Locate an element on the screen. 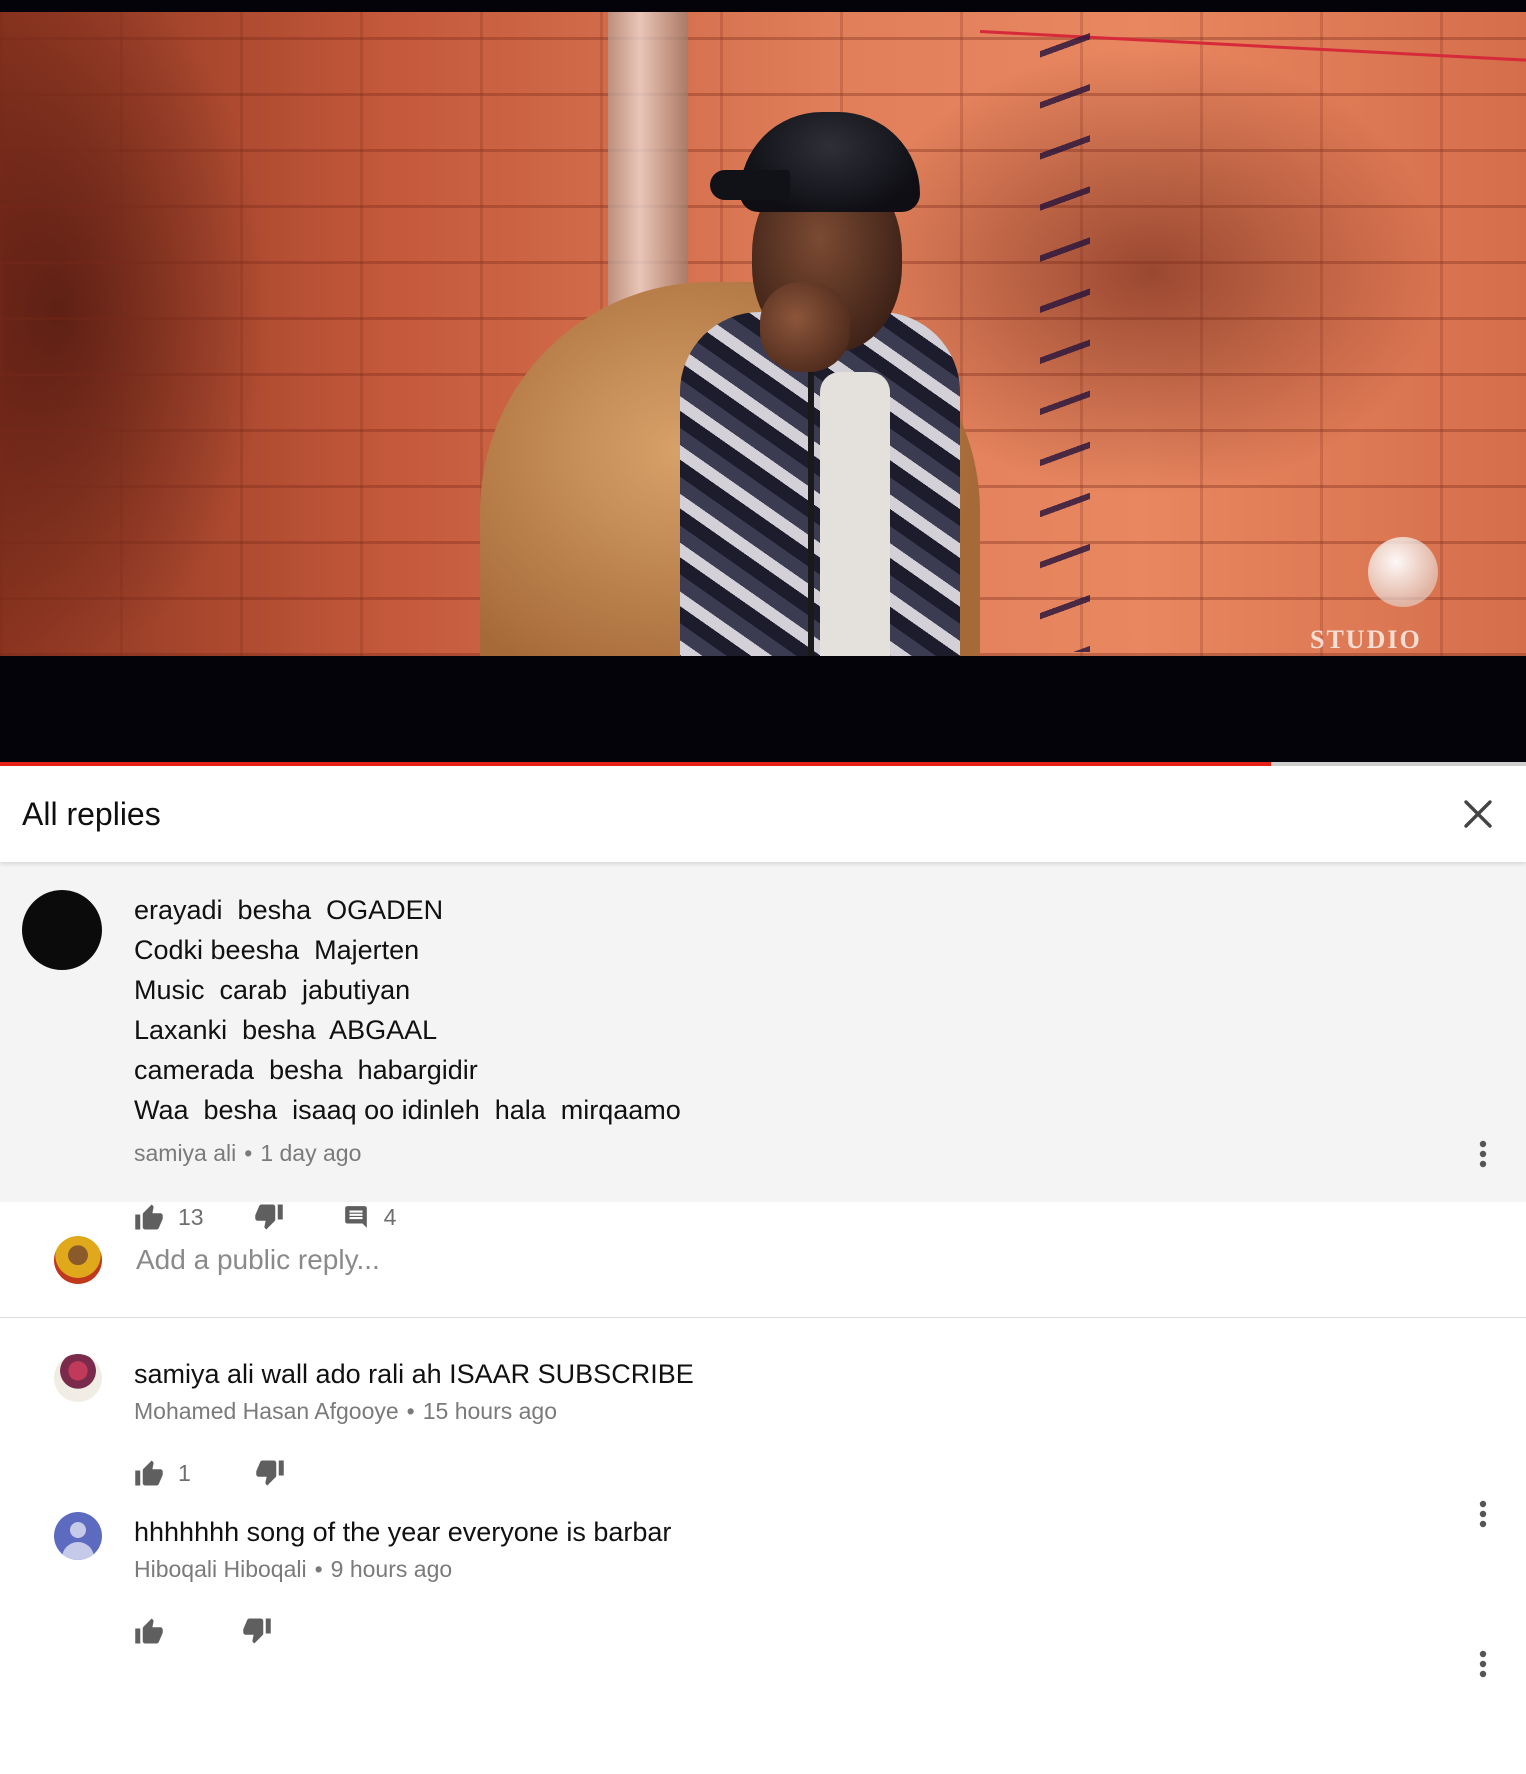 This screenshot has width=1526, height=1774. reply-author: Mohamed Hasan Afgooye is located at coordinates (266, 1411).